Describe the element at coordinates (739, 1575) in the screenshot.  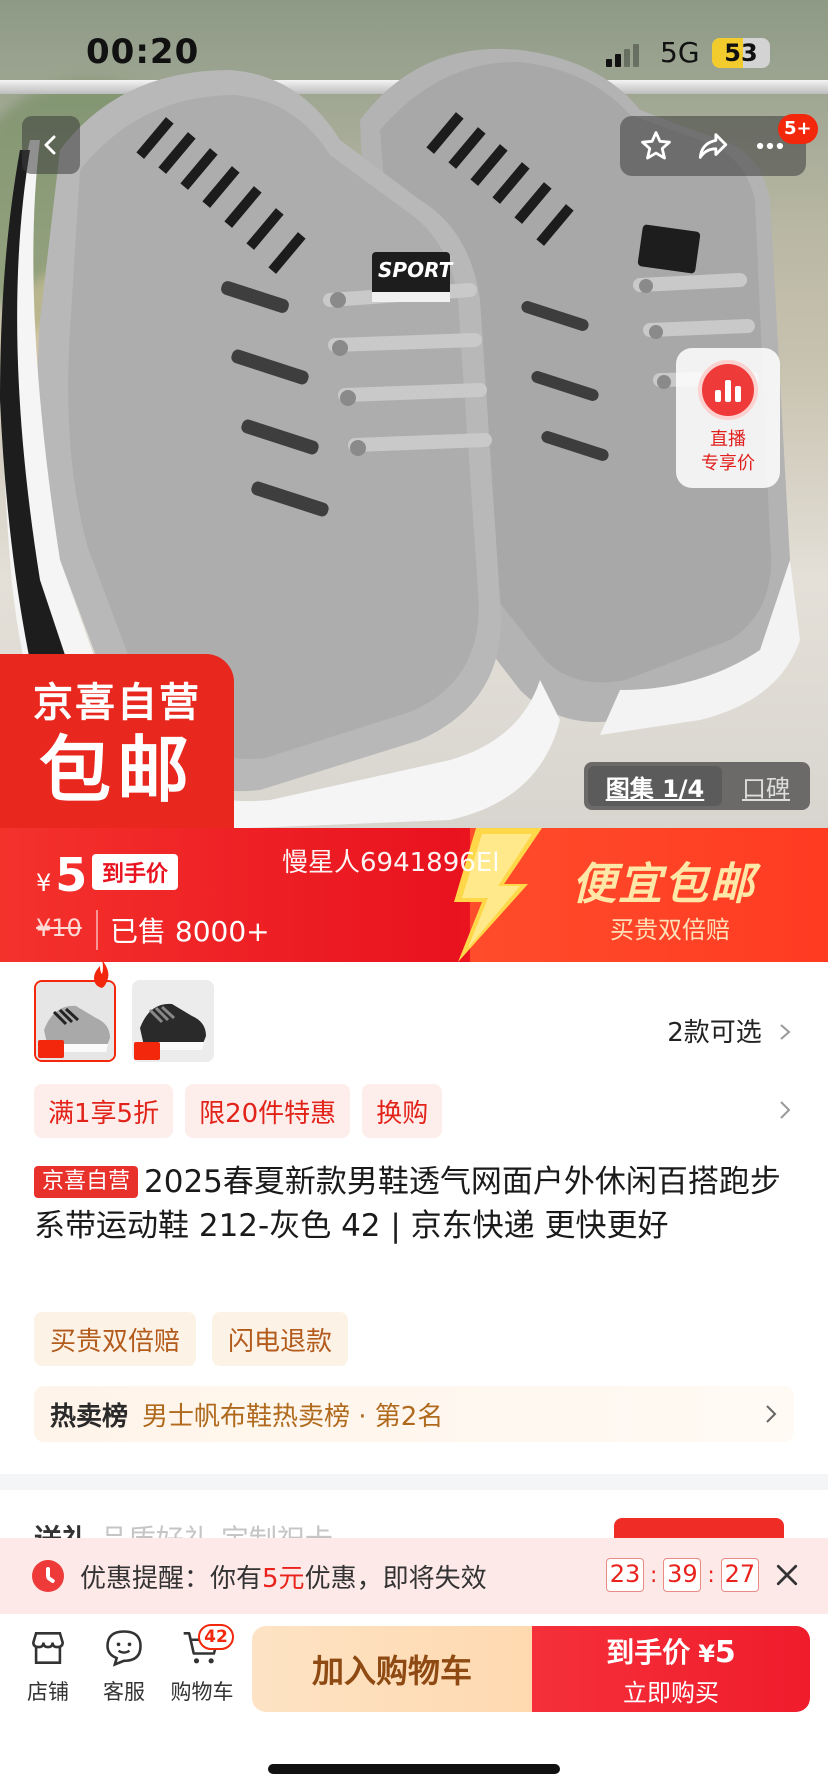
I see `countdown-seconds: 27` at that location.